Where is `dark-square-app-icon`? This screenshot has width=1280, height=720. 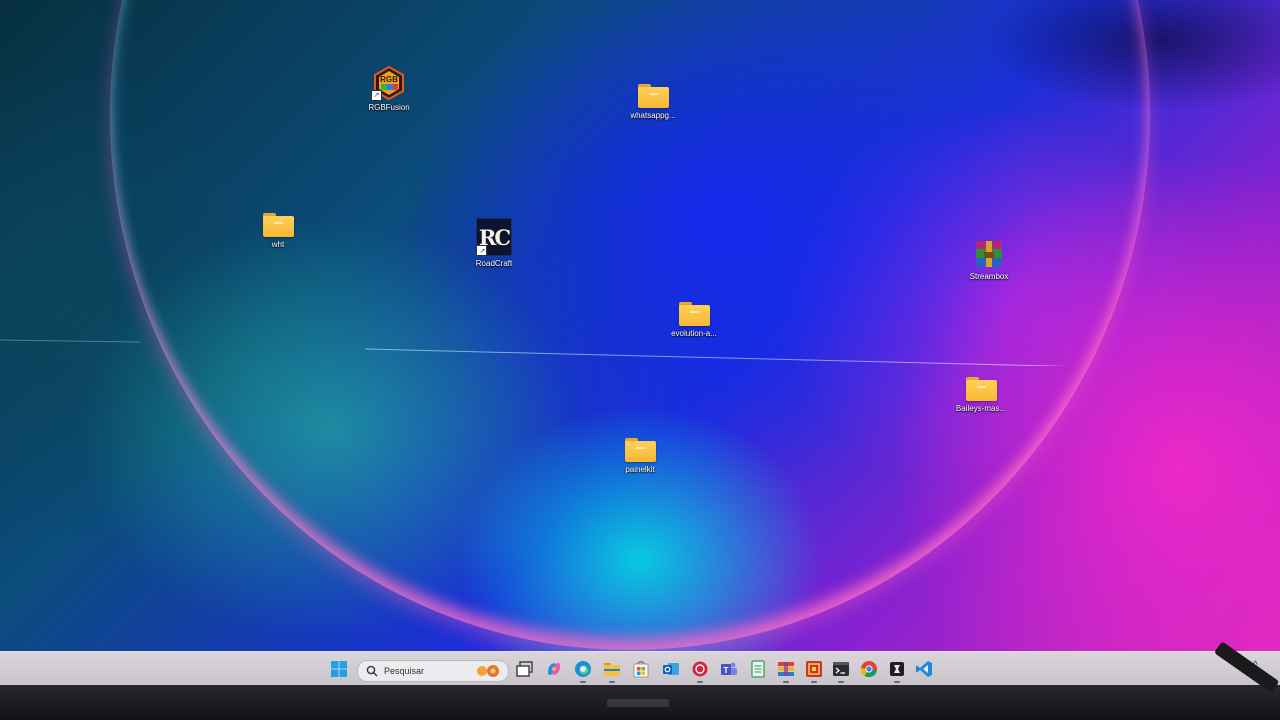 dark-square-app-icon is located at coordinates (897, 669).